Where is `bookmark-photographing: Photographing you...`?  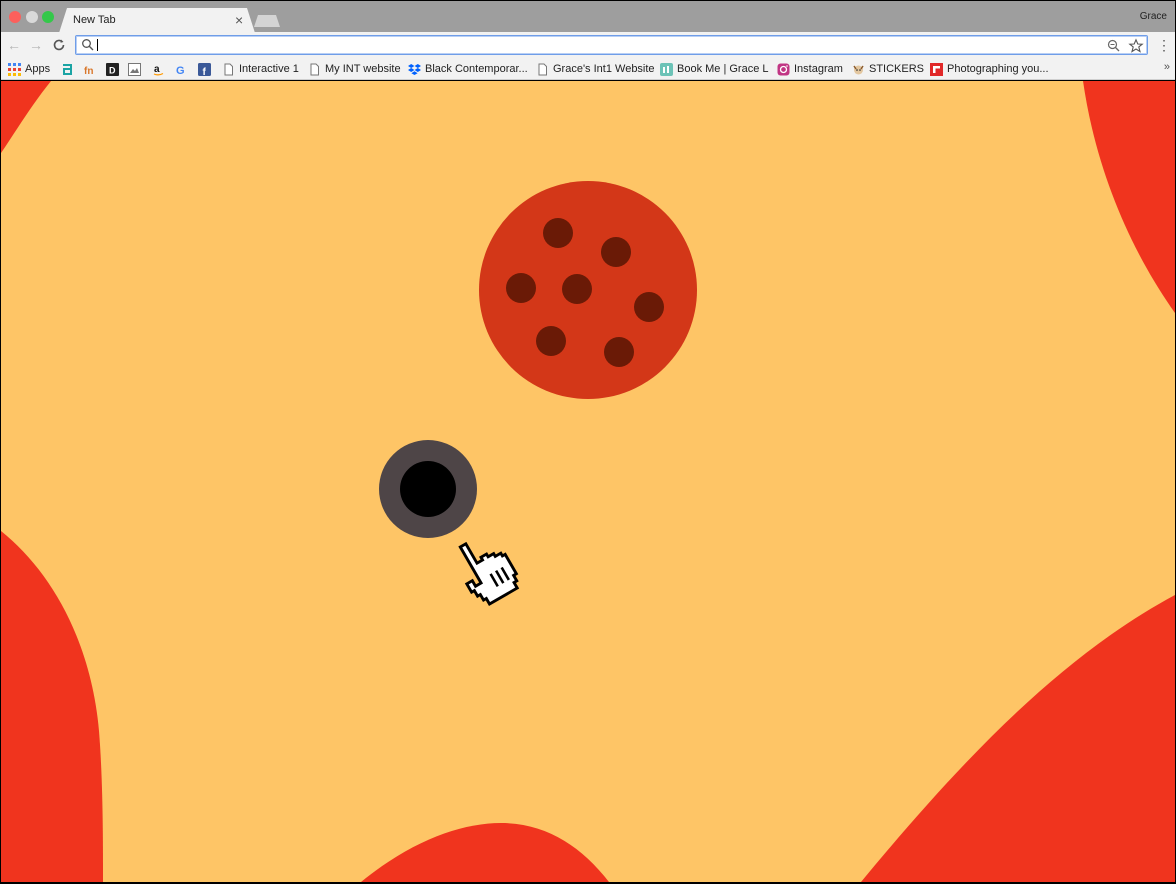 bookmark-photographing: Photographing you... is located at coordinates (989, 69).